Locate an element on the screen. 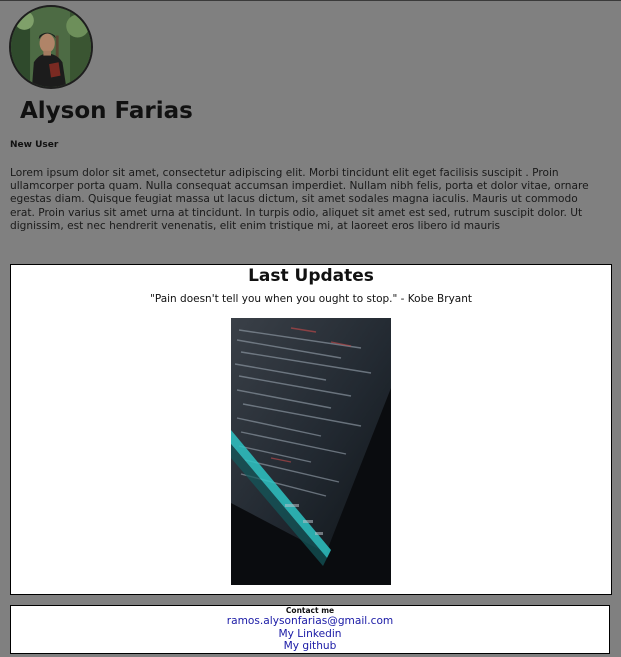 The image size is (621, 657). profile-photo is located at coordinates (51, 47).